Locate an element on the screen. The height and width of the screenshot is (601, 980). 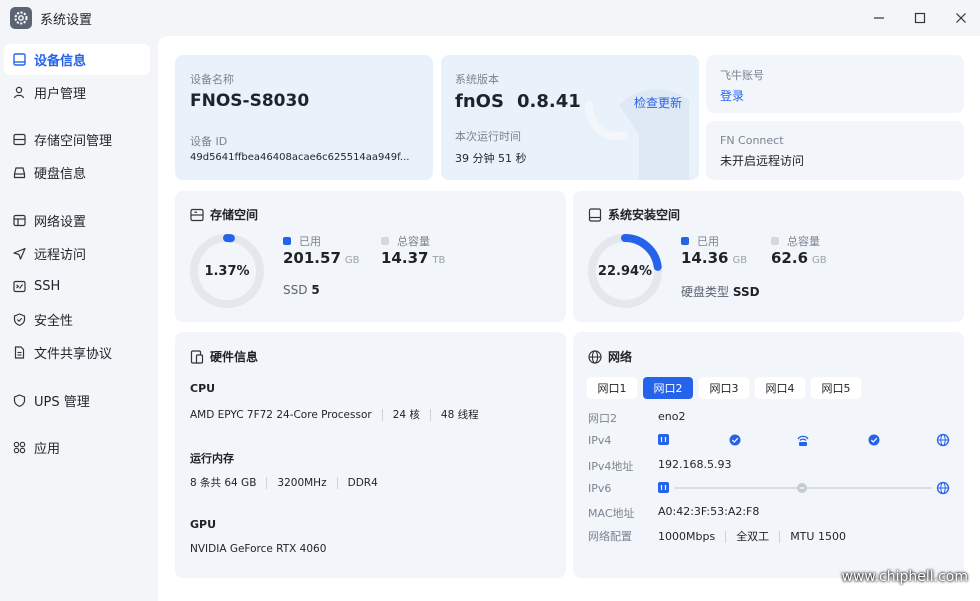
title-bar: 系统设置 is located at coordinates (490, 18).